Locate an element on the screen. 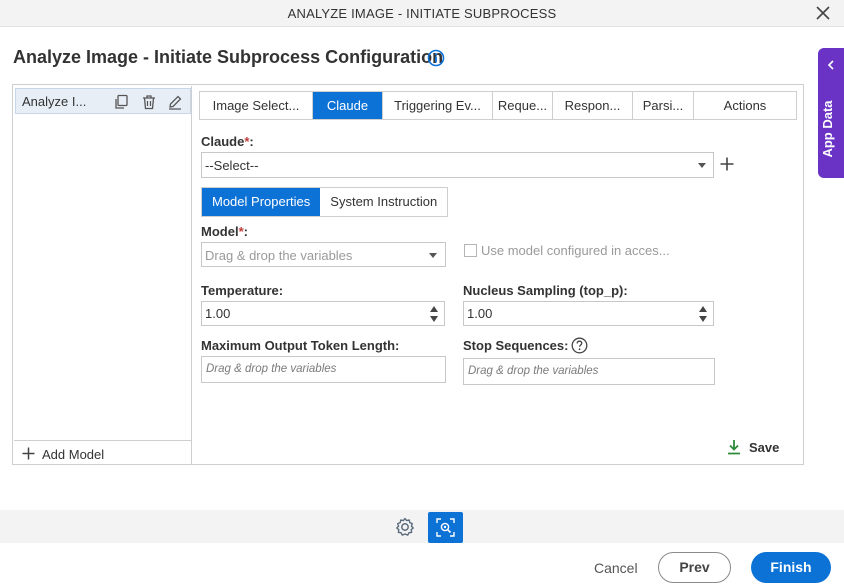 The width and height of the screenshot is (844, 586). nucleus-sampling-input: 1.00 is located at coordinates (588, 313).